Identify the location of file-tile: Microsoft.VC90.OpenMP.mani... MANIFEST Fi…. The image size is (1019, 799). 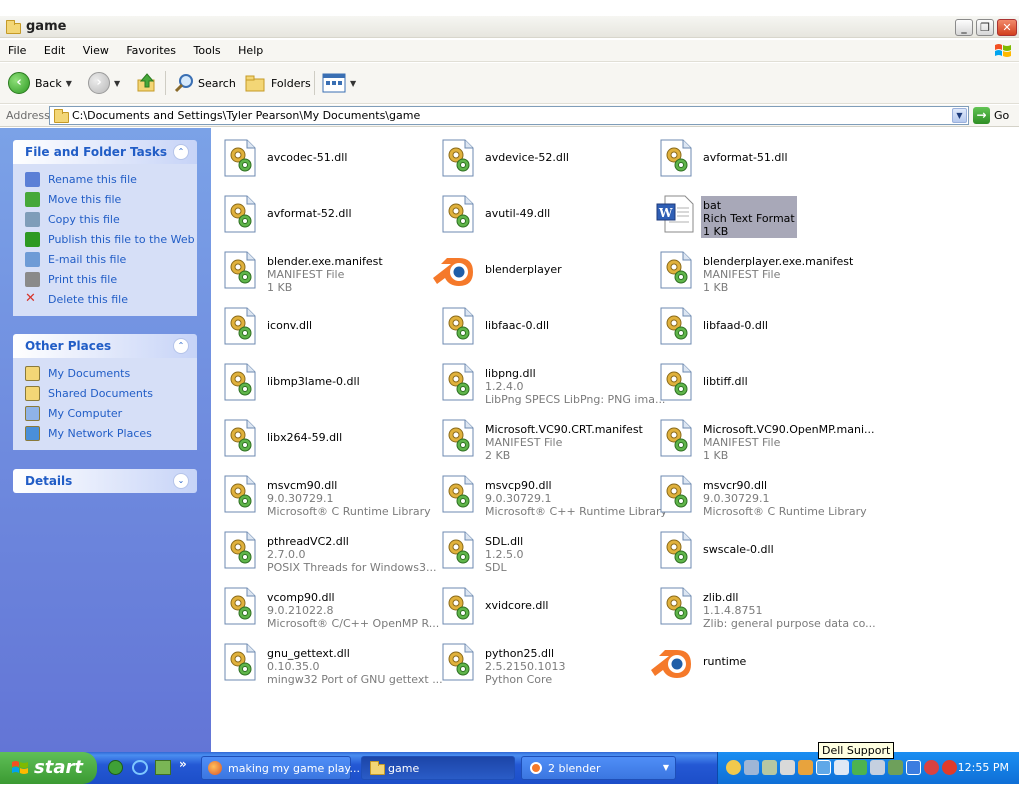
(766, 438).